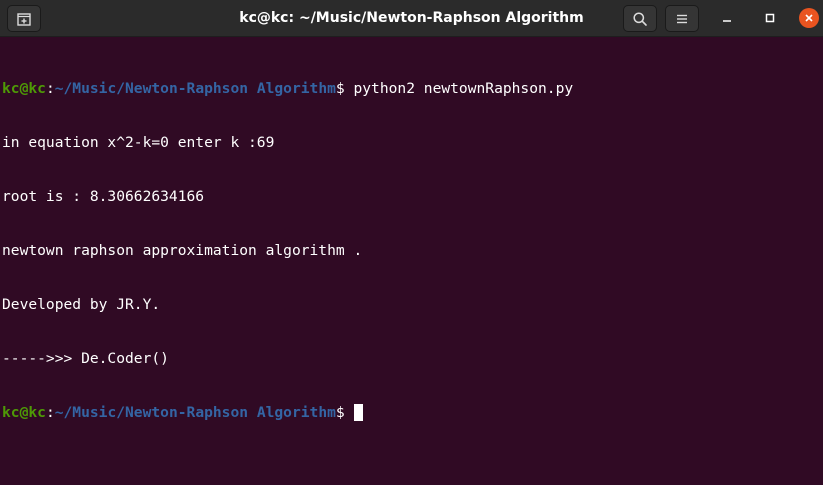 This screenshot has width=823, height=485. Describe the element at coordinates (727, 18) in the screenshot. I see `minimize-button` at that location.